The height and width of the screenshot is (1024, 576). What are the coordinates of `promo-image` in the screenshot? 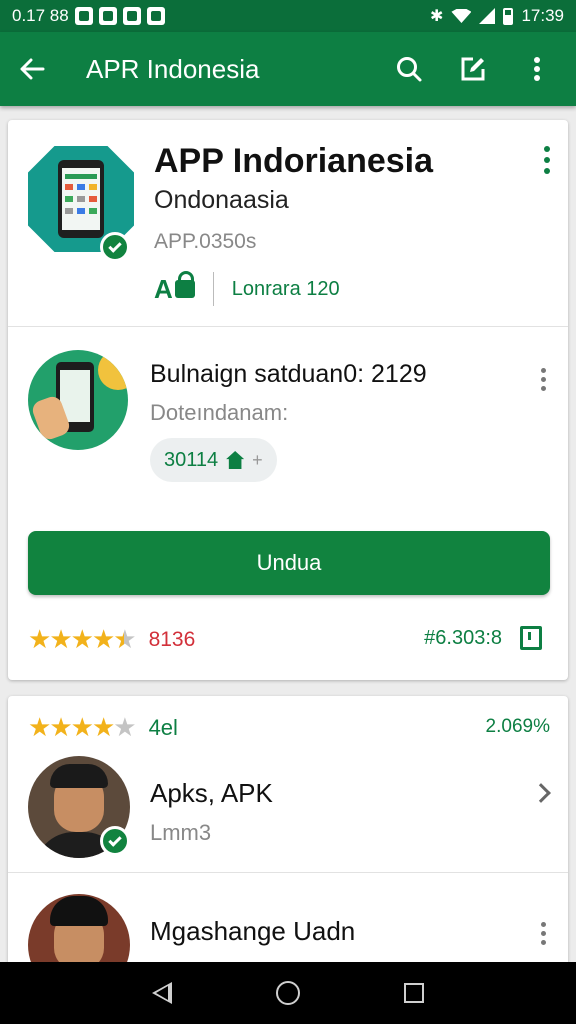 It's located at (78, 400).